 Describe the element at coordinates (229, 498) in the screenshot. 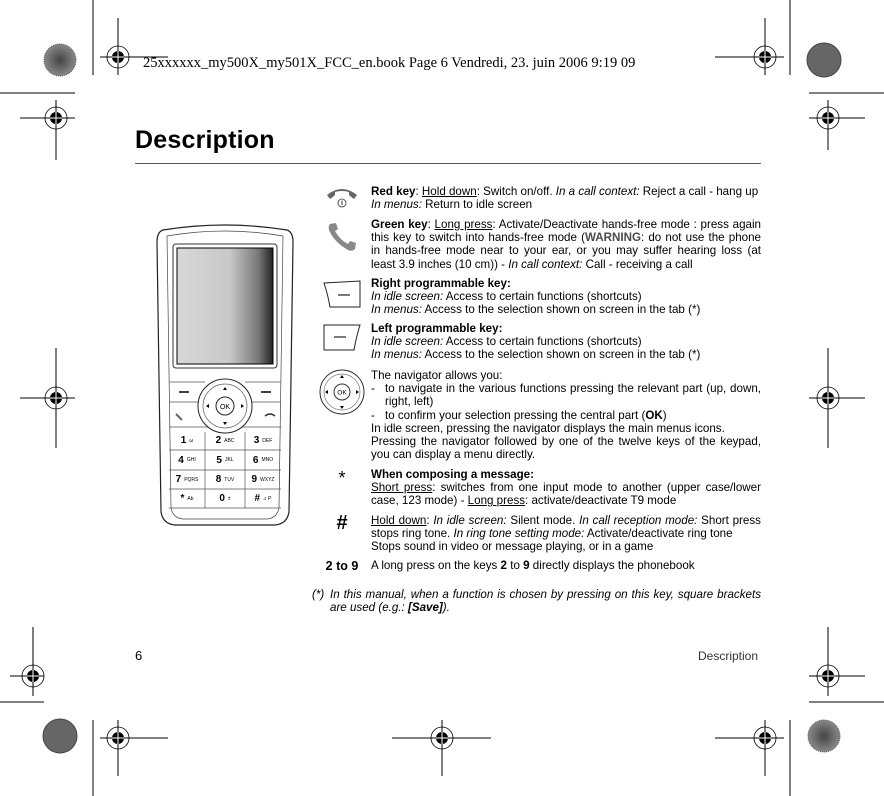

I see `phone-key-letters: ±` at that location.